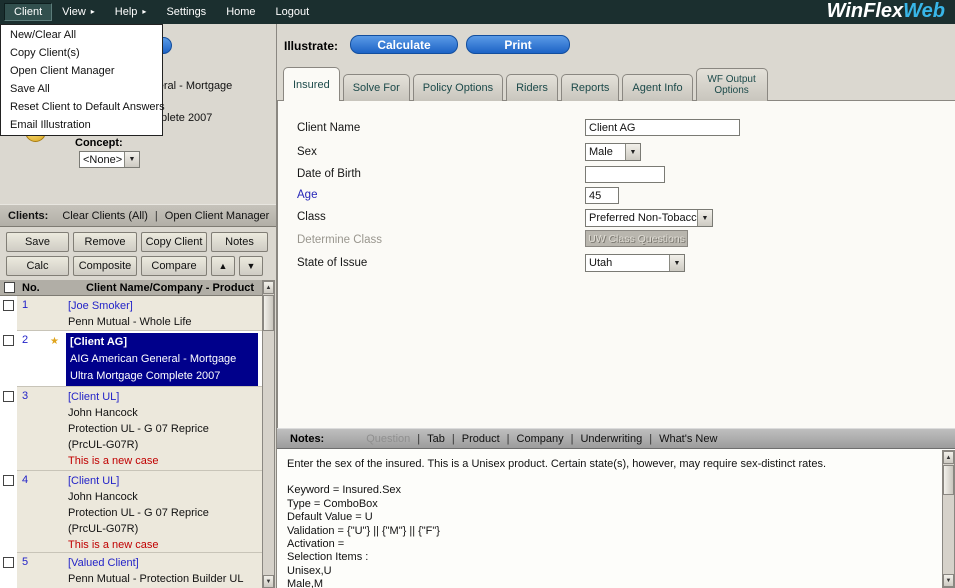 This screenshot has height=588, width=955. I want to click on client-company: AIG American General - Mortgage, so click(153, 359).